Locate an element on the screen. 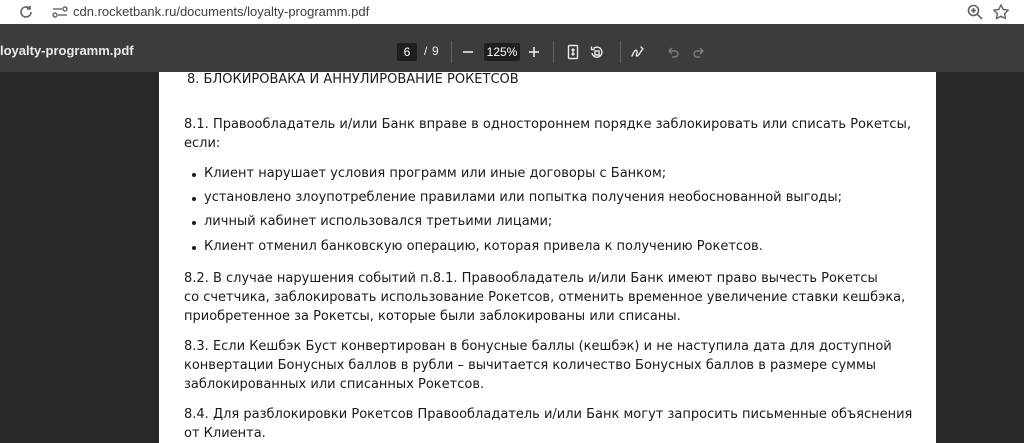 The image size is (1024, 443). rotate-icon is located at coordinates (597, 52).